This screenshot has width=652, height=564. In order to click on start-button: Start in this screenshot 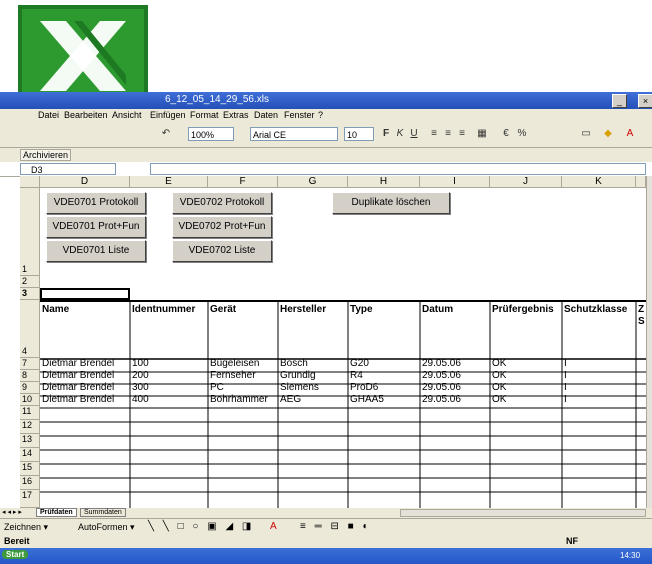, I will do `click(15, 554)`.